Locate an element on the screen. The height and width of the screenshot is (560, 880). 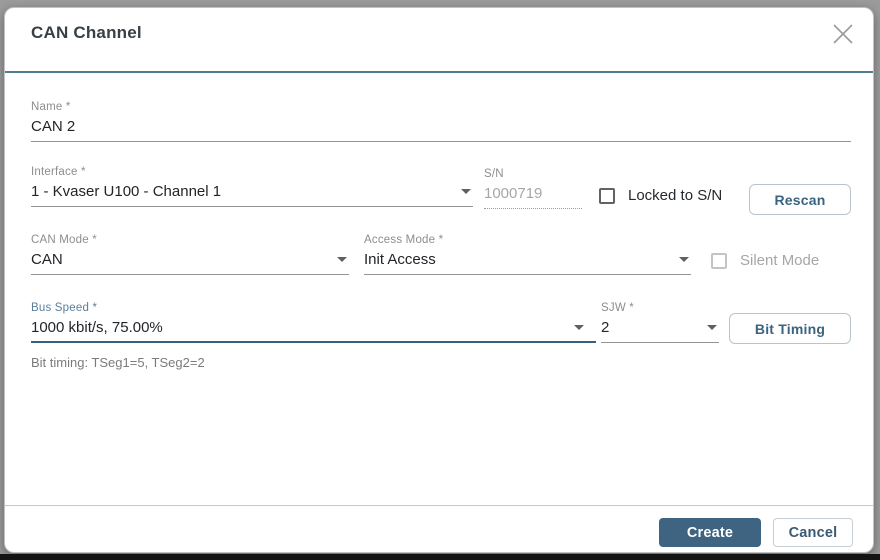
bus-speed-label: Bus Speed * is located at coordinates (64, 308).